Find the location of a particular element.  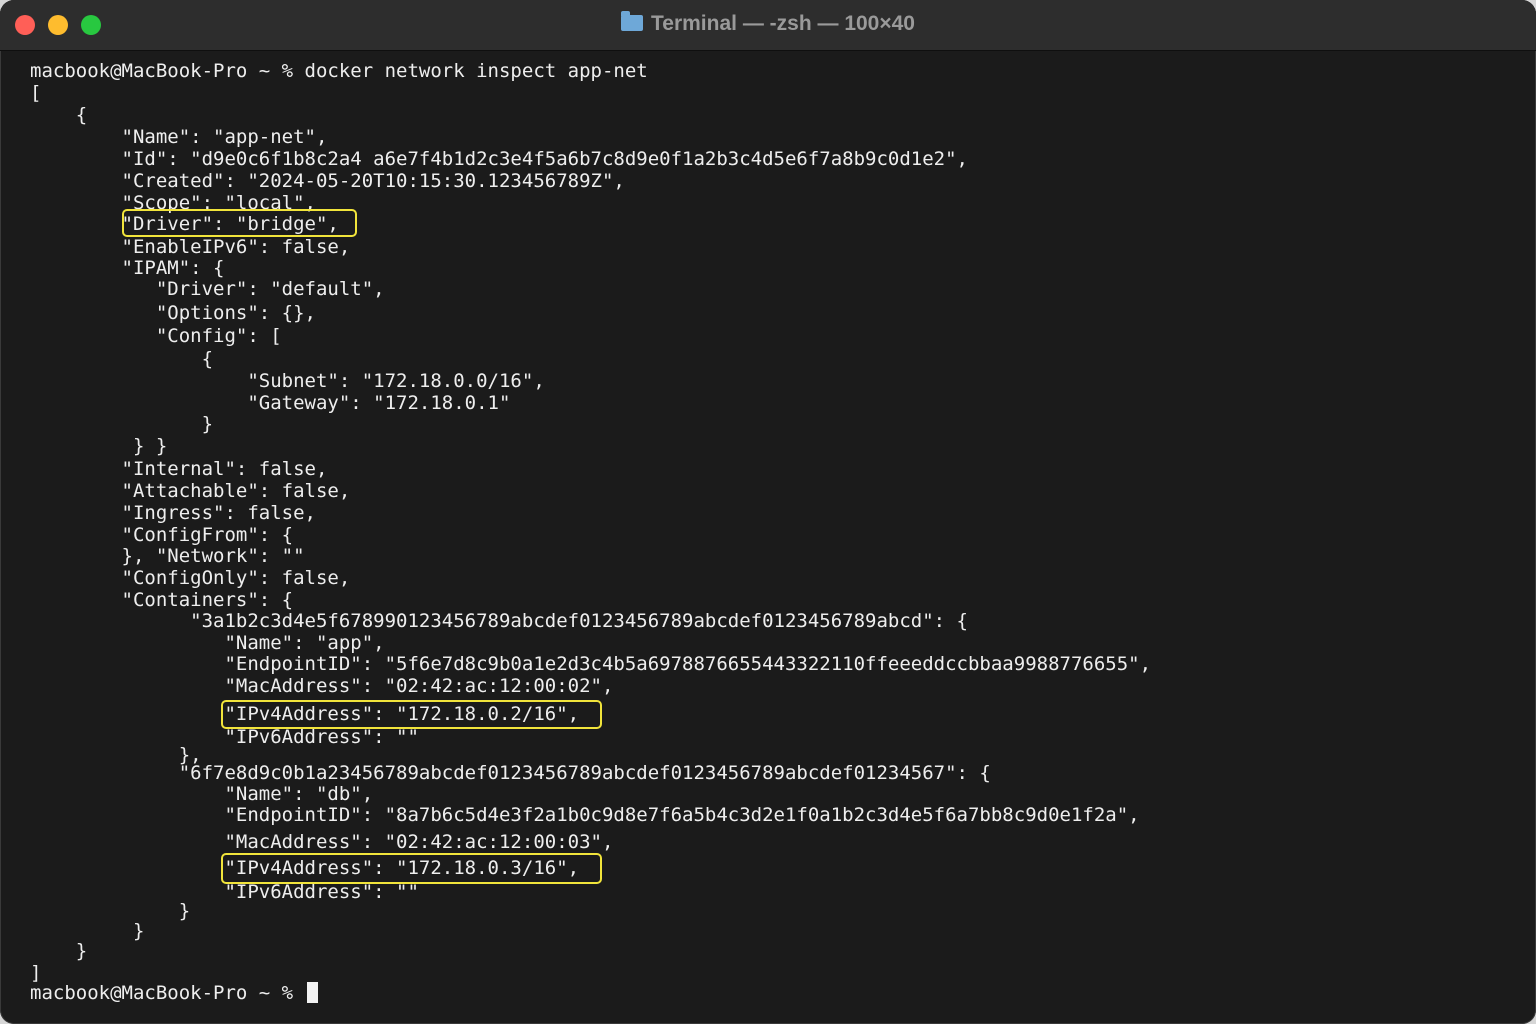

window-title-container: Terminal — -zsh — 100×40 is located at coordinates (768, 23).